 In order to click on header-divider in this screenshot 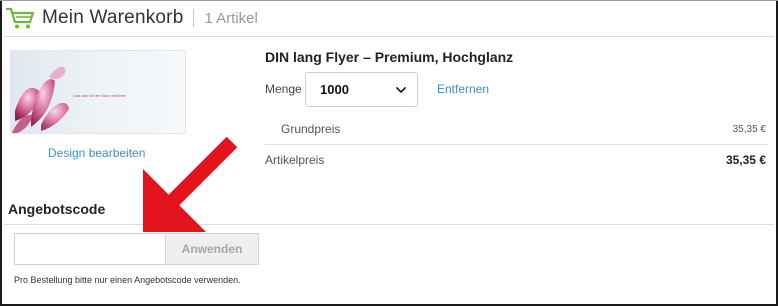, I will do `click(194, 18)`.